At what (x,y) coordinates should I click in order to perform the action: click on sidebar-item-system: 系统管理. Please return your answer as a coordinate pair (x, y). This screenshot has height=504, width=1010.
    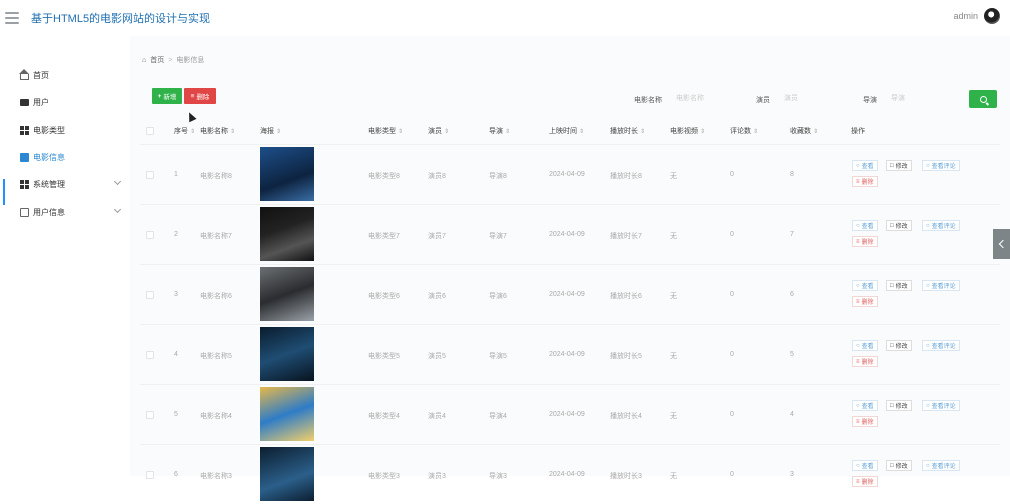
    Looking at the image, I should click on (71, 184).